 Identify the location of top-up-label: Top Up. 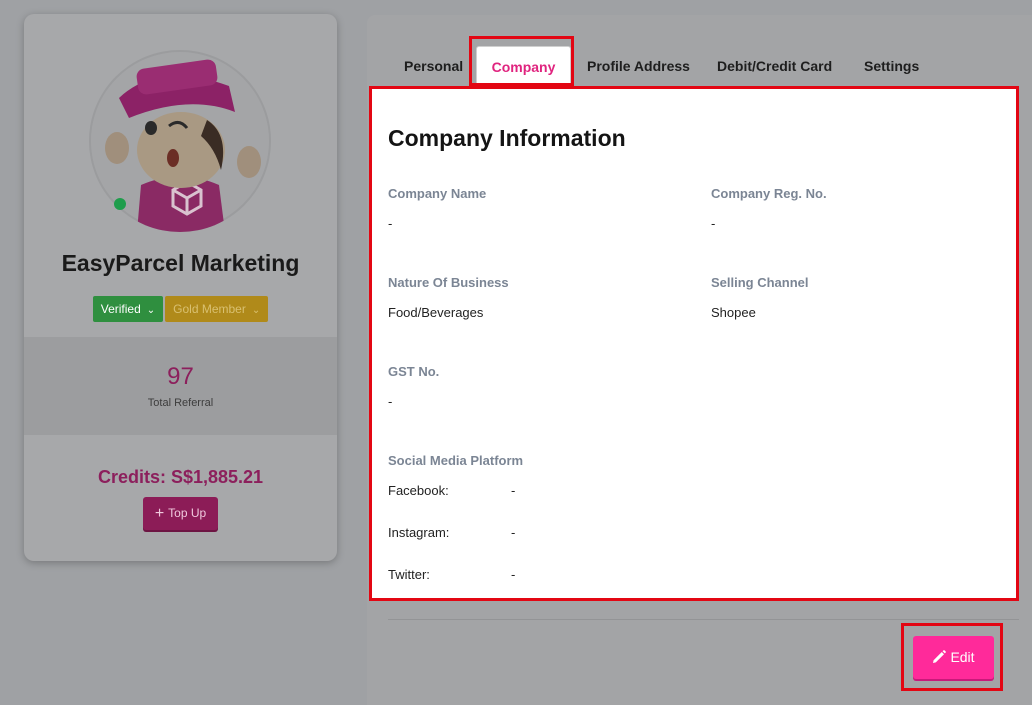
(187, 513).